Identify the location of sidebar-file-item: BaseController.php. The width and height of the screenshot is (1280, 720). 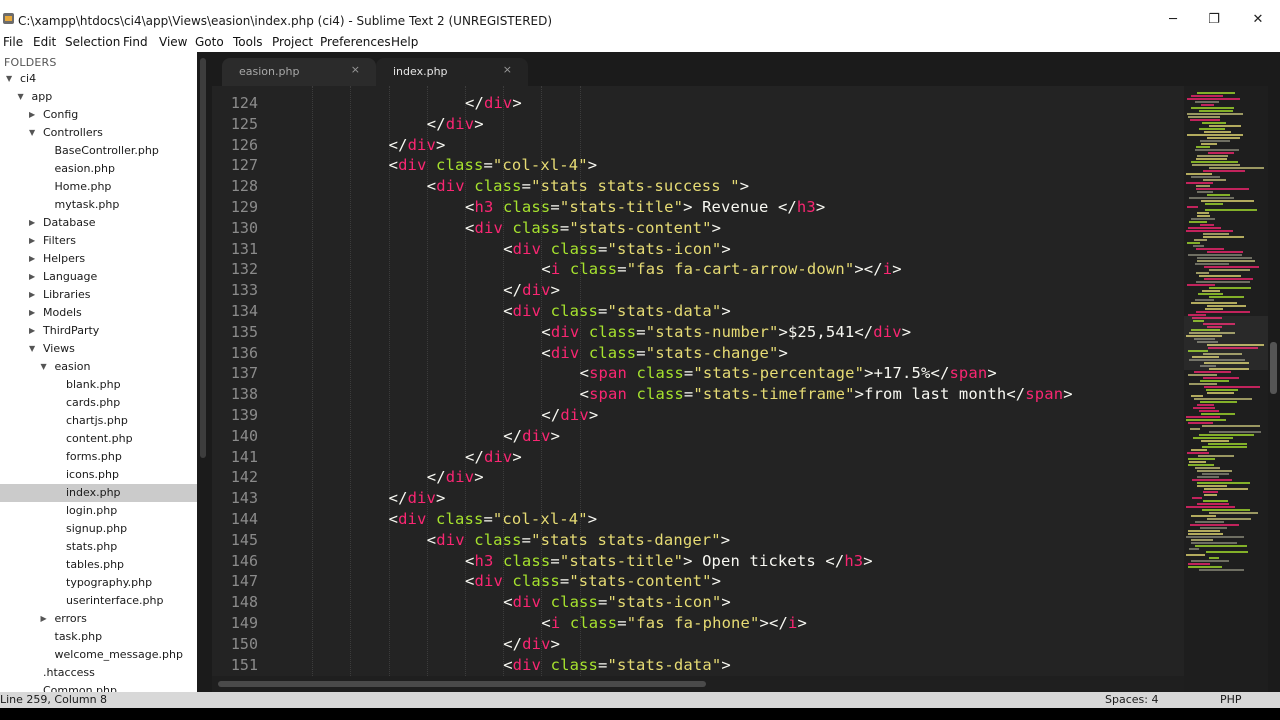
(98, 151).